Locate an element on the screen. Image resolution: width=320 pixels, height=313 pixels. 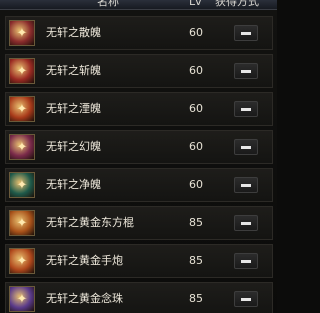
list-item: ✦ 无轩之黄金念珠 85 is located at coordinates (139, 297).